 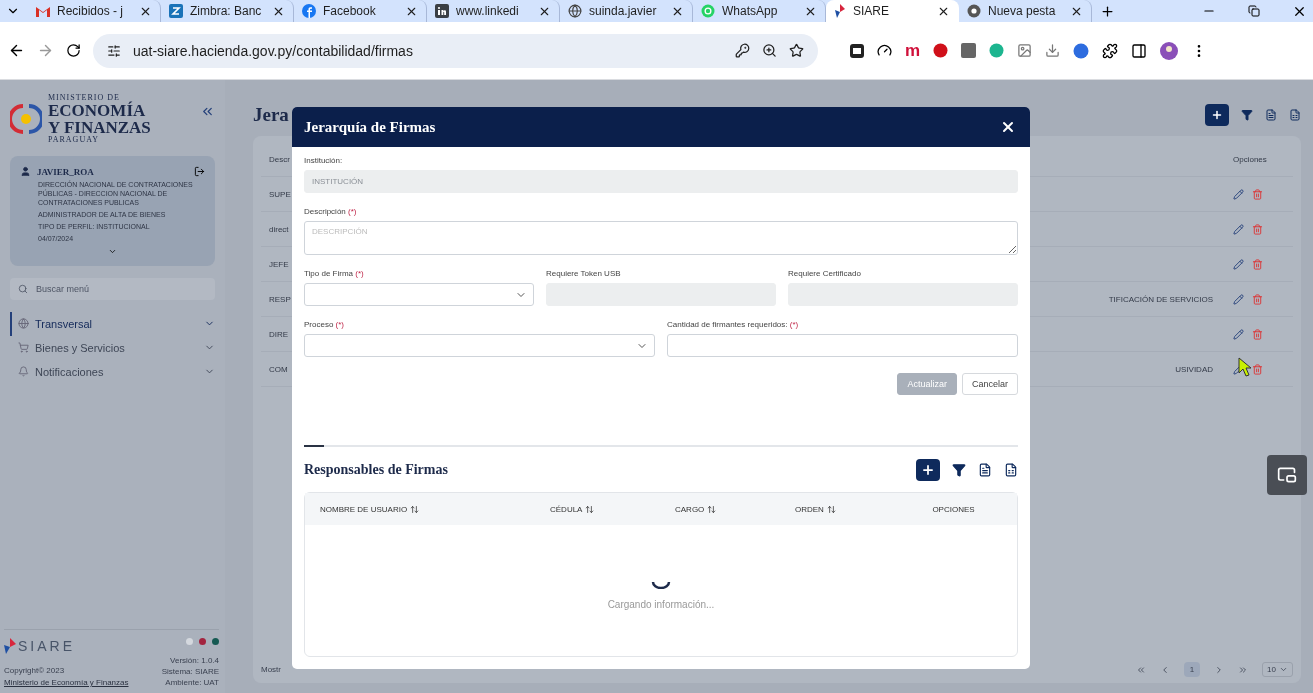 I want to click on table-cell-text: COM, so click(x=278, y=369).